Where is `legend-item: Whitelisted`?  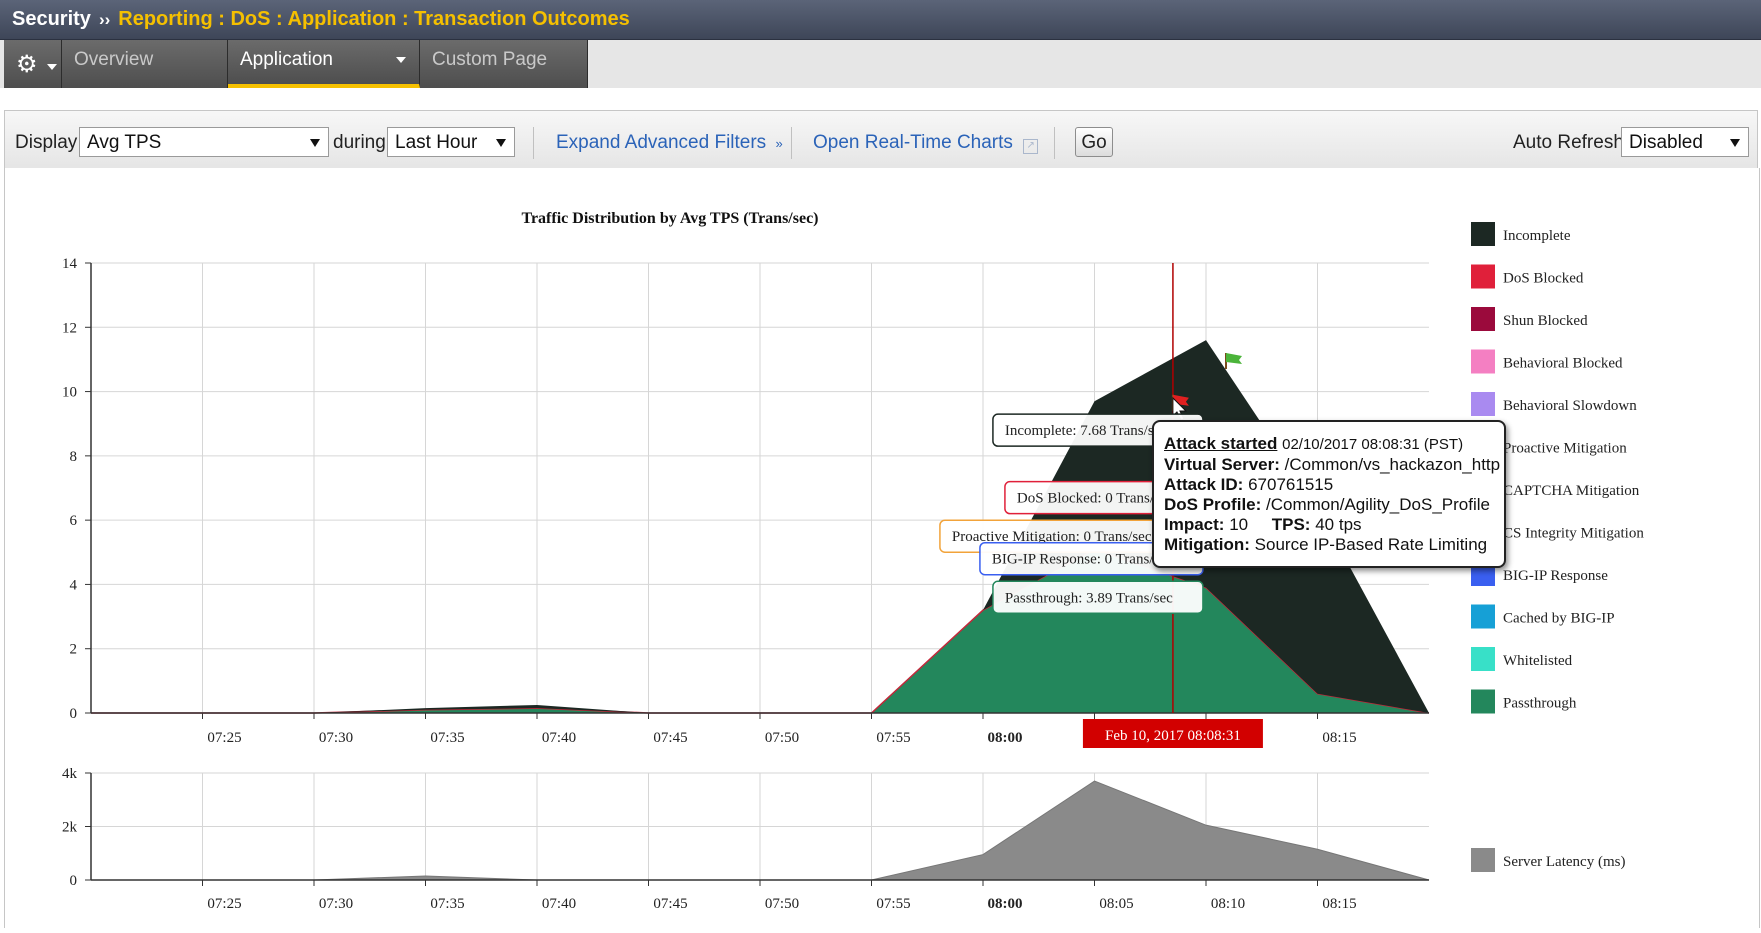
legend-item: Whitelisted is located at coordinates (1538, 661).